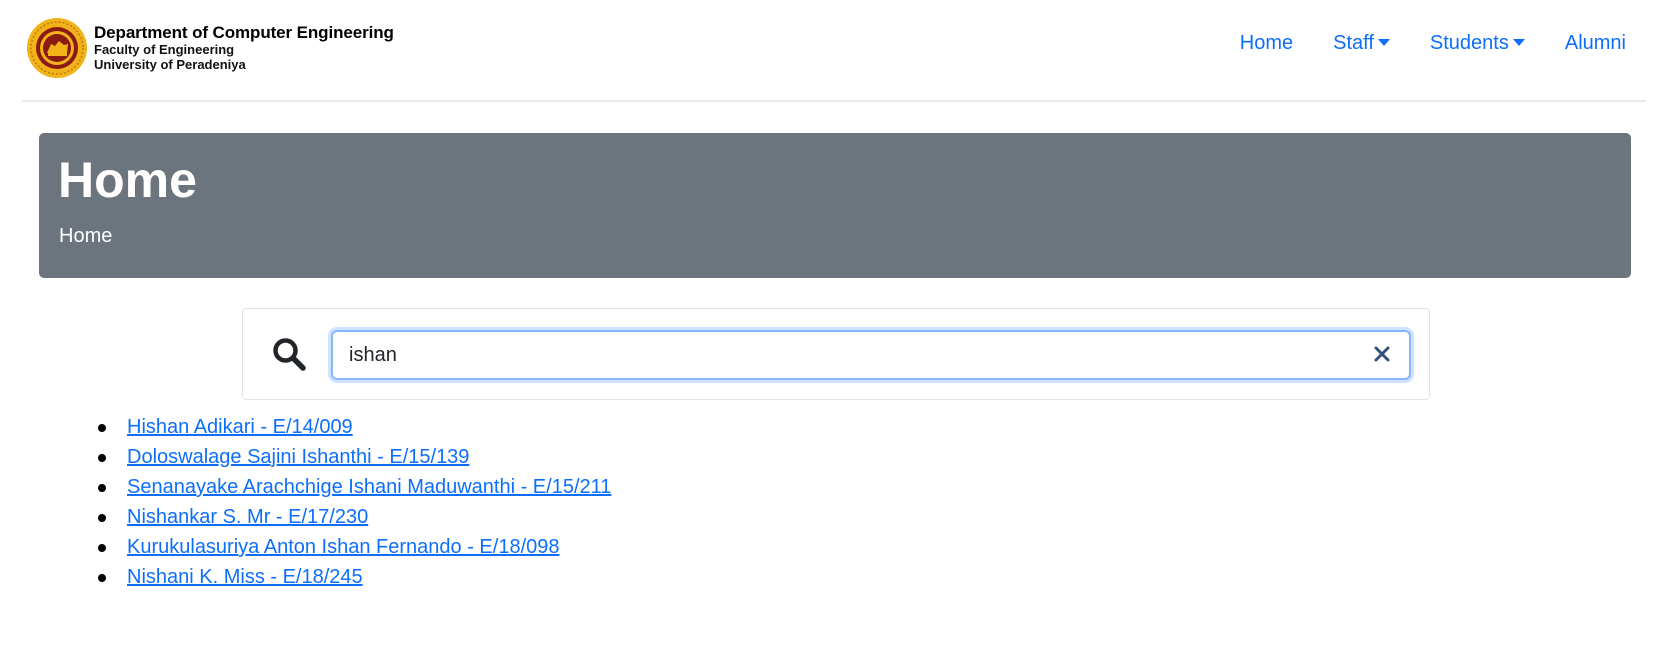  What do you see at coordinates (247, 517) in the screenshot?
I see `result-link: Nishankar S. Mr - E/17/230` at bounding box center [247, 517].